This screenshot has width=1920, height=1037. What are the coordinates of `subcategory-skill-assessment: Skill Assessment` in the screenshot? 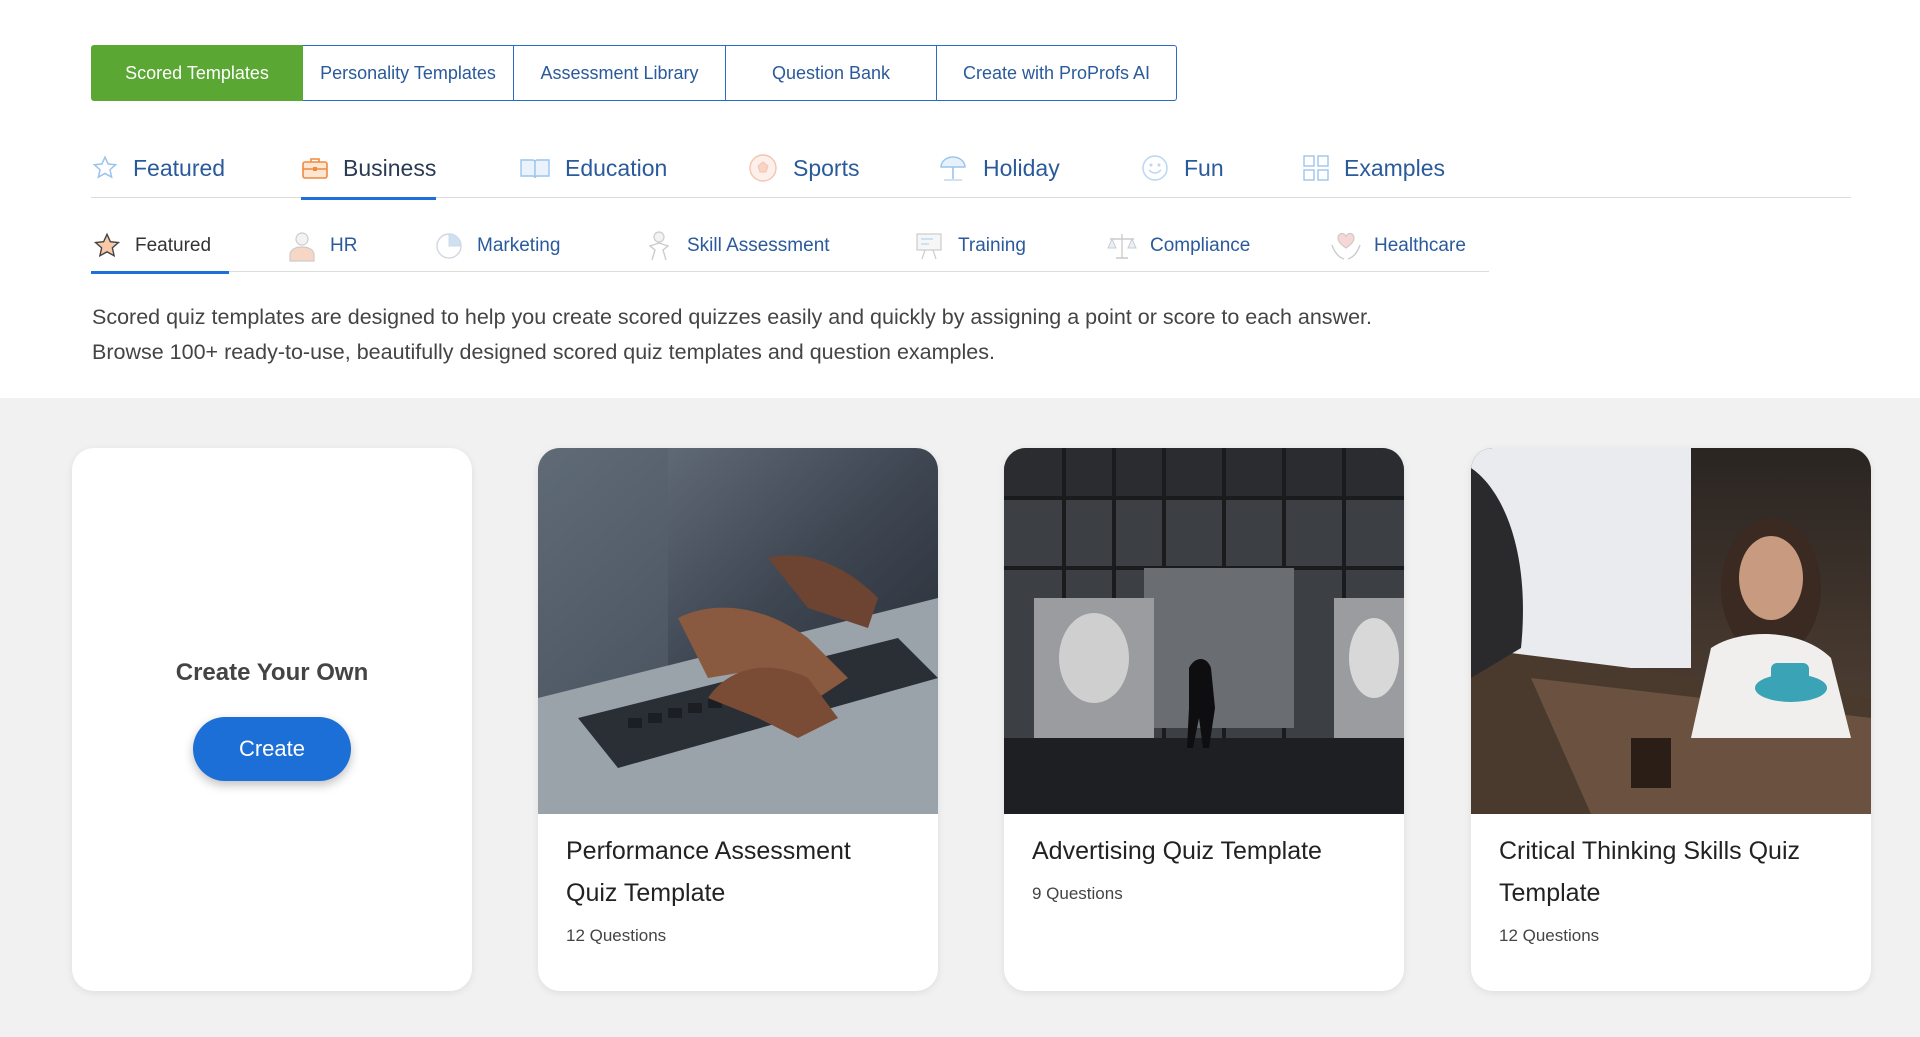 It's located at (736, 246).